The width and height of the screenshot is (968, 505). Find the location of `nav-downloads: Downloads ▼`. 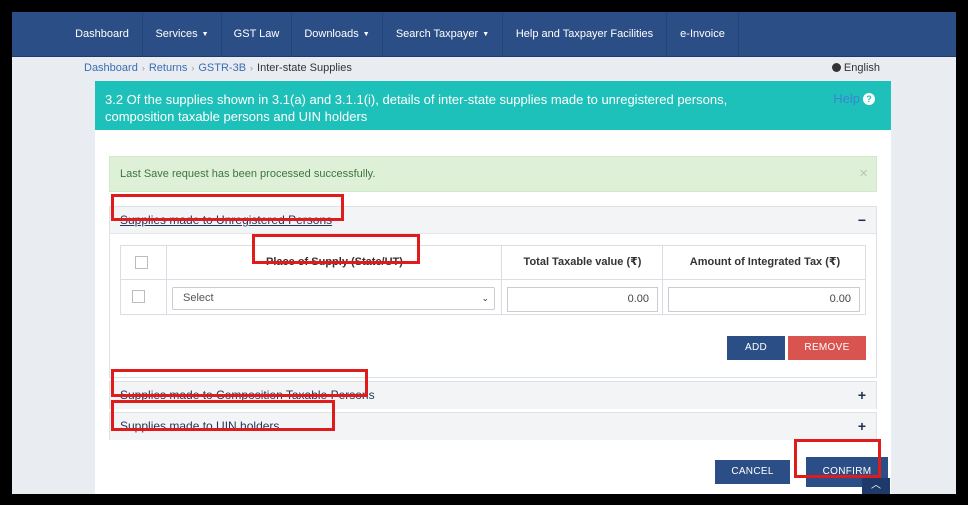

nav-downloads: Downloads ▼ is located at coordinates (337, 34).